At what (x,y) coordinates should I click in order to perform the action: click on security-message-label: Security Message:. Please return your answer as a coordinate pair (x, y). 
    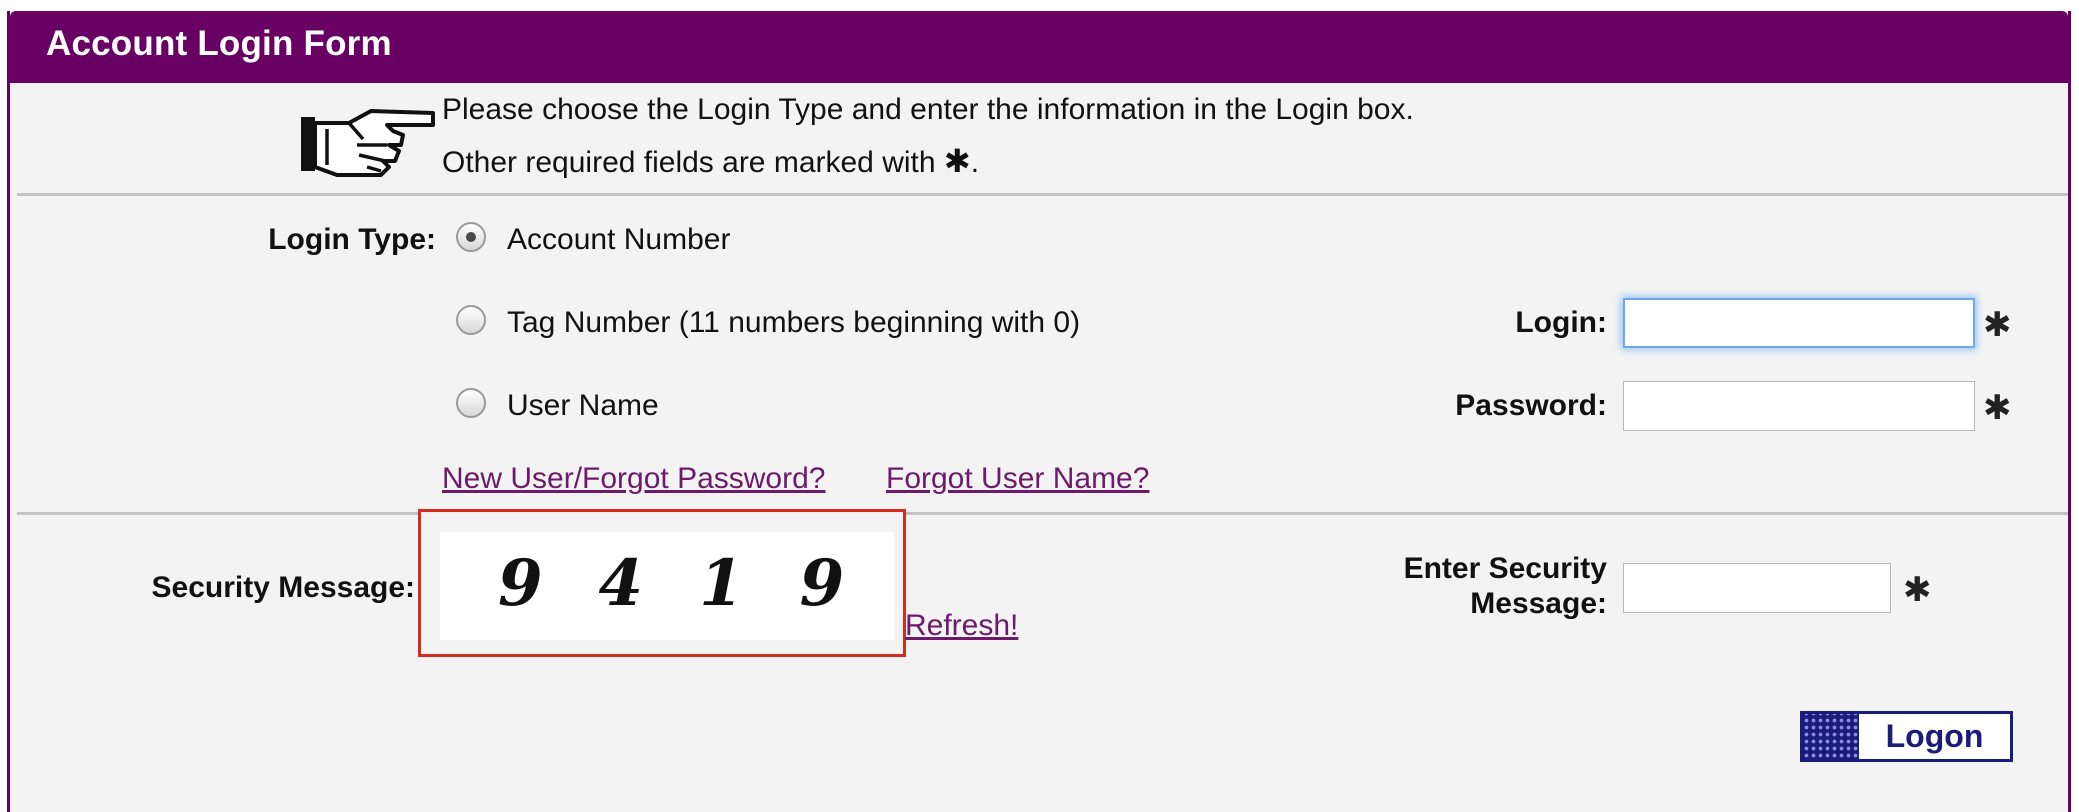
    Looking at the image, I should click on (283, 587).